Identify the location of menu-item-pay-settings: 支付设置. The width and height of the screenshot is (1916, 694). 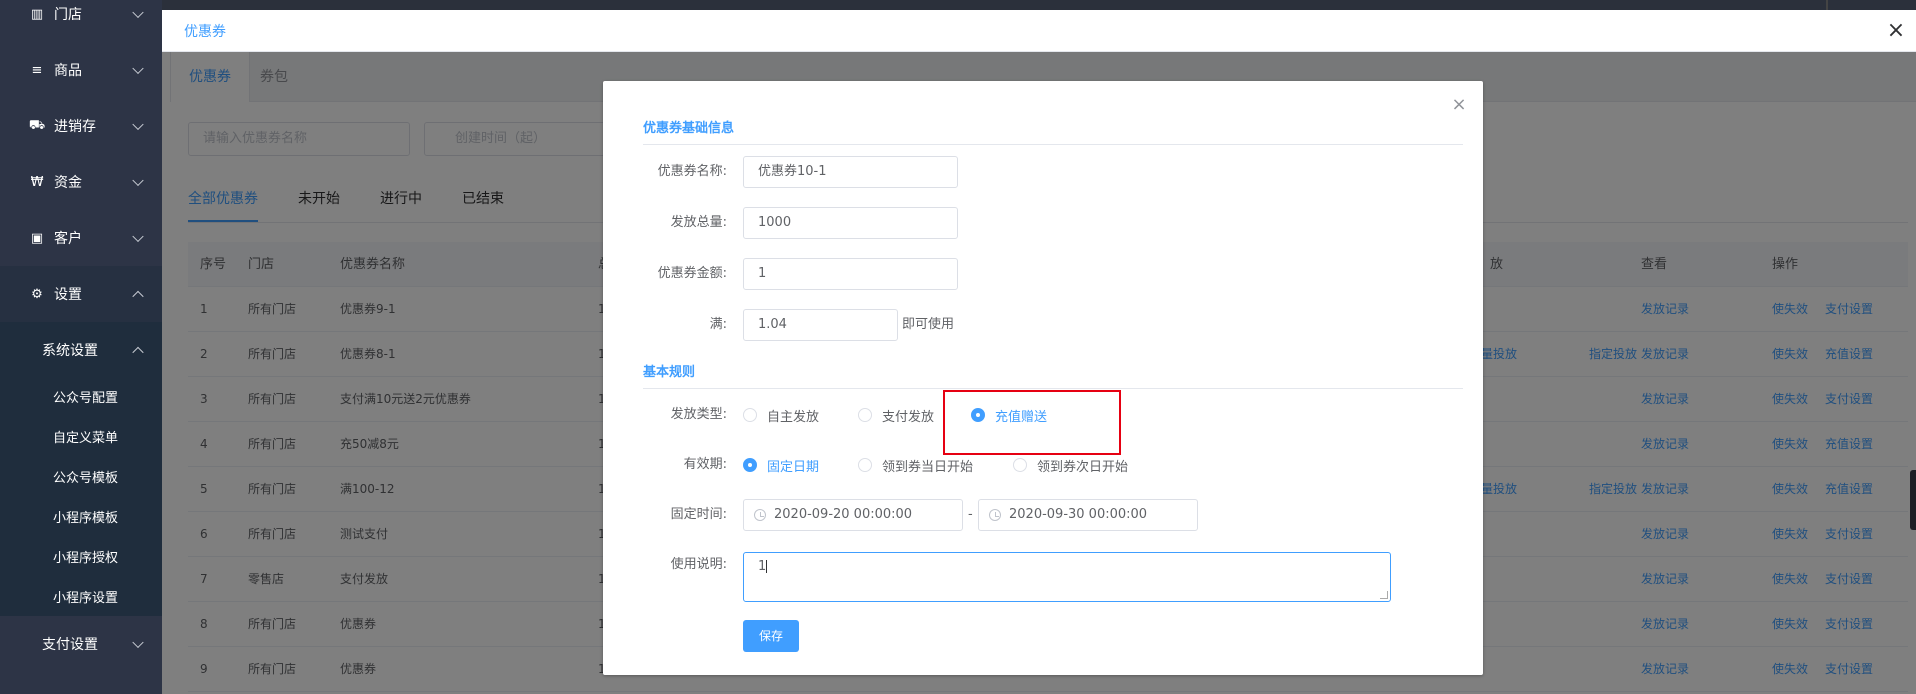
(81, 644).